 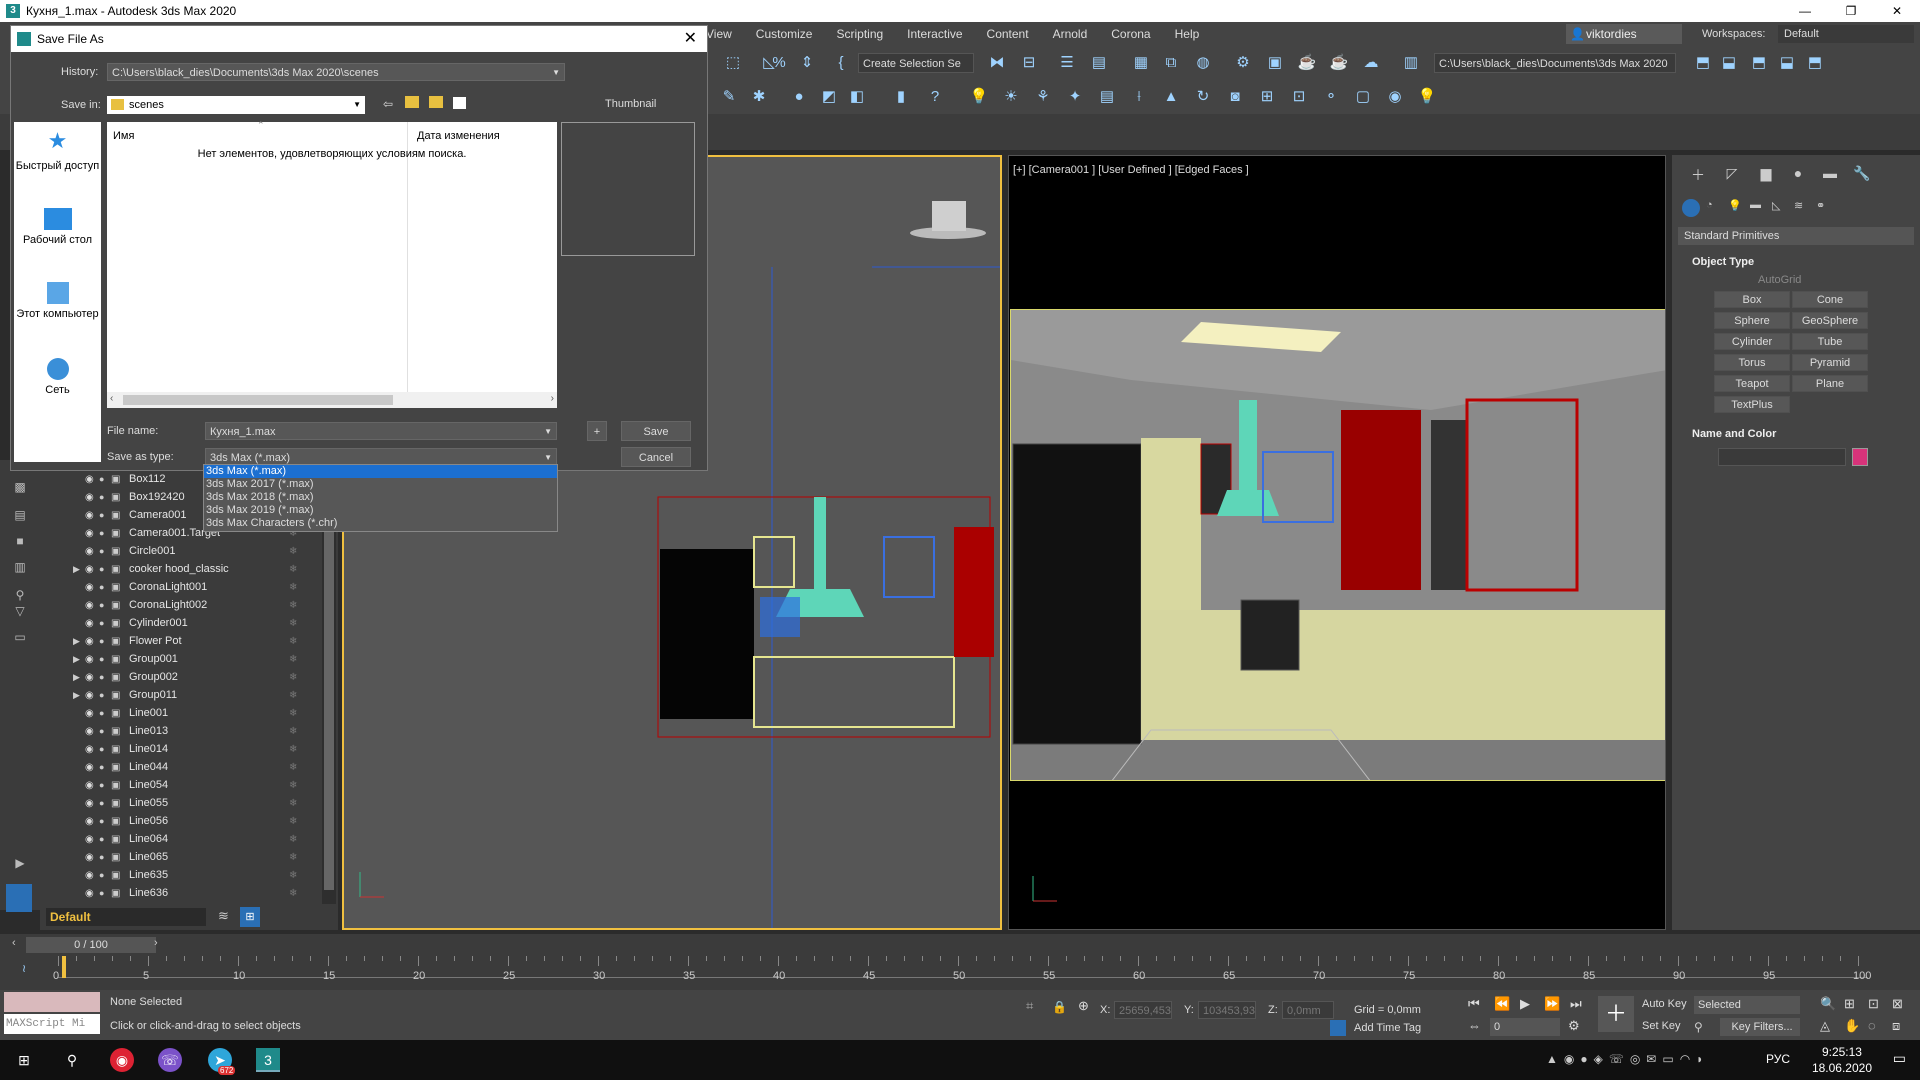 I want to click on time-slider-thumb: 0 / 100, so click(x=91, y=945).